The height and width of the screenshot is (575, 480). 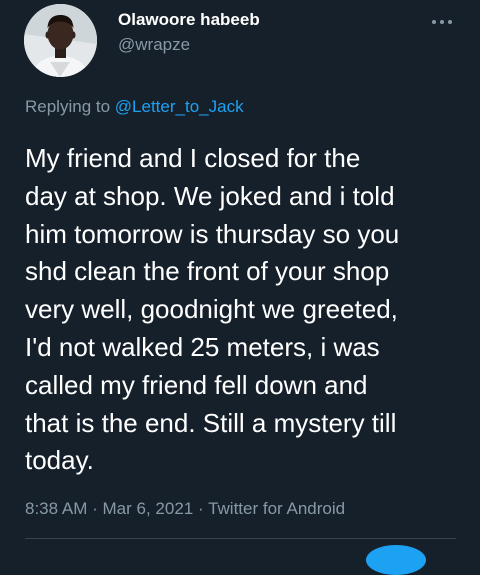 What do you see at coordinates (148, 508) in the screenshot?
I see `tweet-date-link: Mar 6, 2021` at bounding box center [148, 508].